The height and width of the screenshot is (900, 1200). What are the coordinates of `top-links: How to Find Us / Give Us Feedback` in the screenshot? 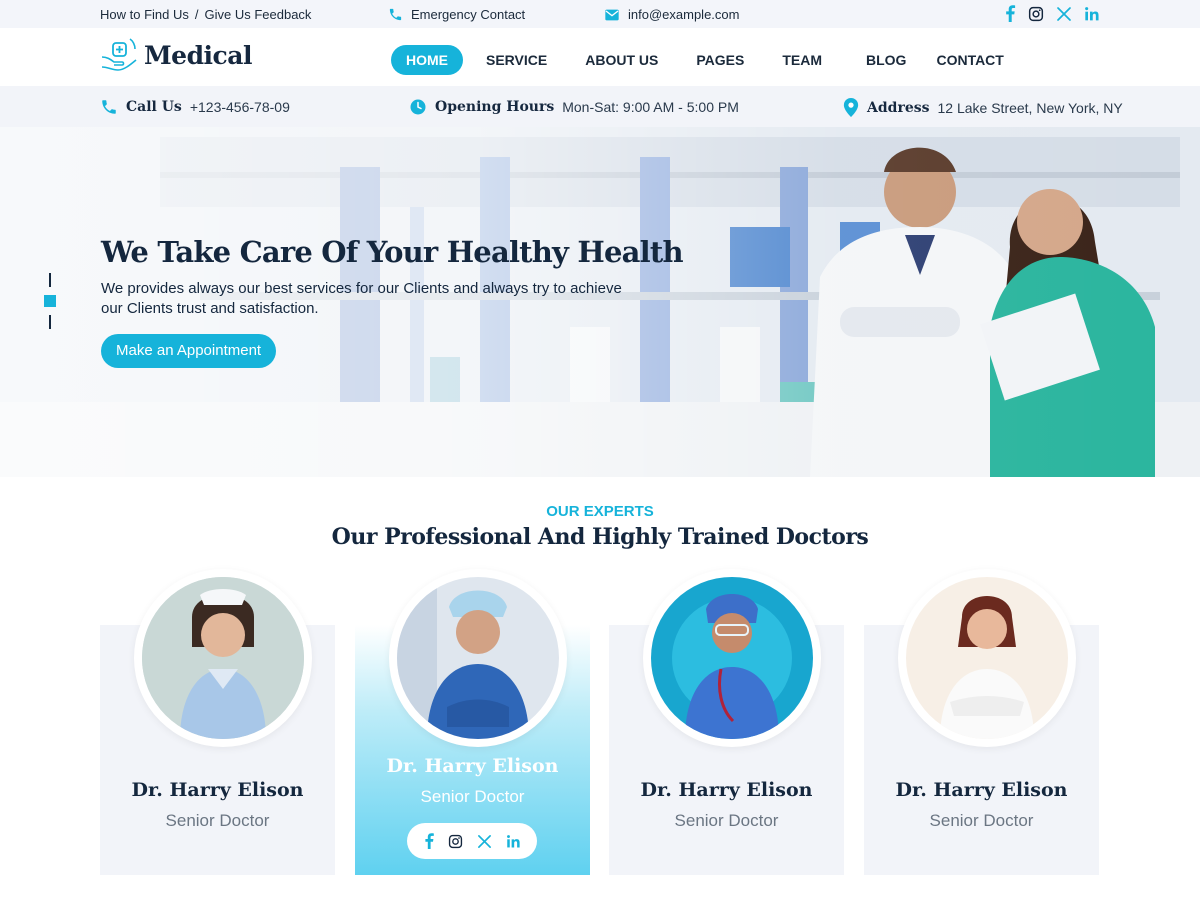 It's located at (205, 14).